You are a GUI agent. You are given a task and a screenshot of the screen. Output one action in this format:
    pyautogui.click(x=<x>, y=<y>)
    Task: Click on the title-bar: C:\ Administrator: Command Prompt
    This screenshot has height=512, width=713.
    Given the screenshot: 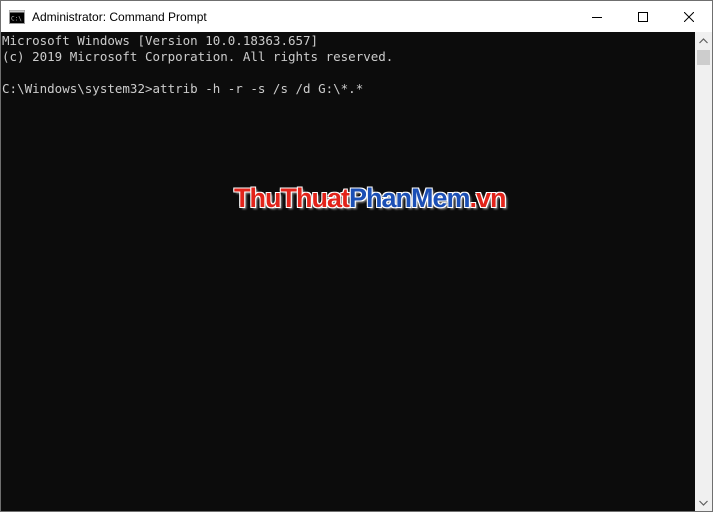 What is the action you would take?
    pyautogui.click(x=356, y=16)
    